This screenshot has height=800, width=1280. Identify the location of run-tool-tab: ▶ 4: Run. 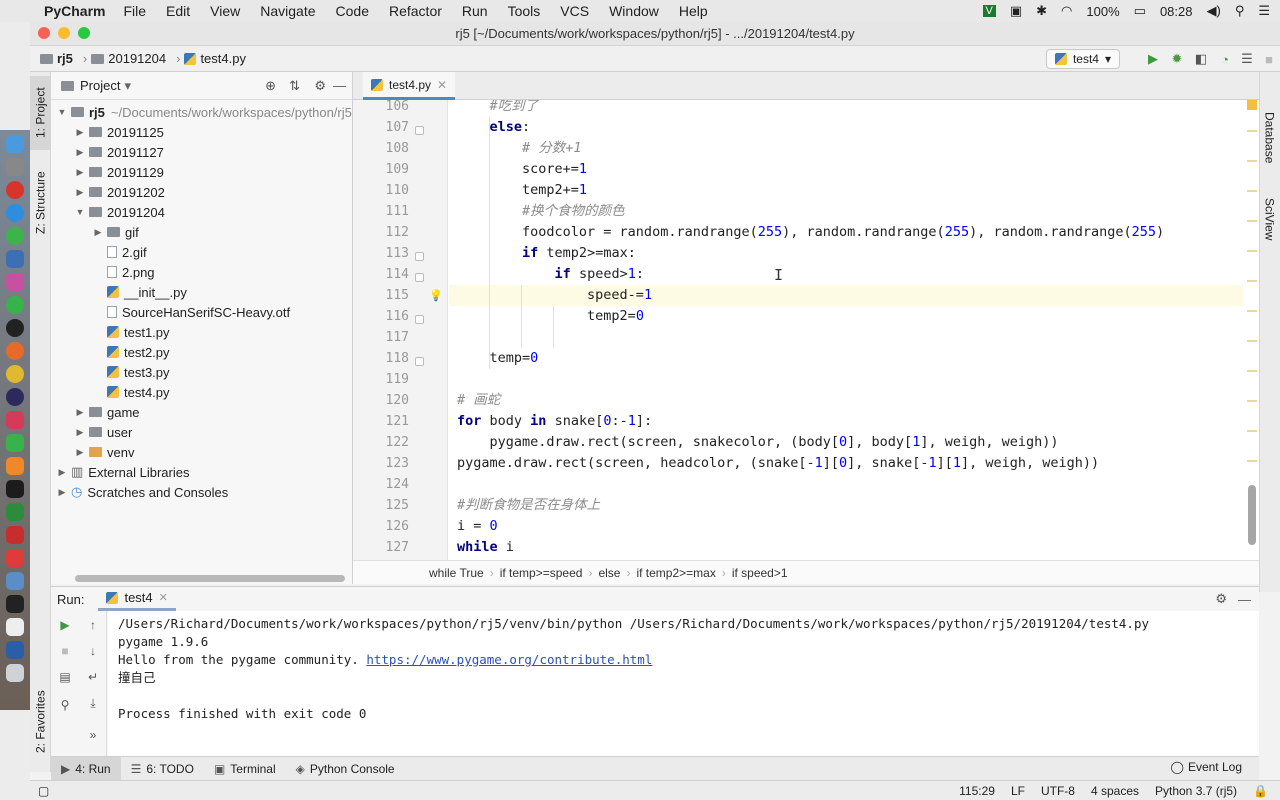
(86, 768).